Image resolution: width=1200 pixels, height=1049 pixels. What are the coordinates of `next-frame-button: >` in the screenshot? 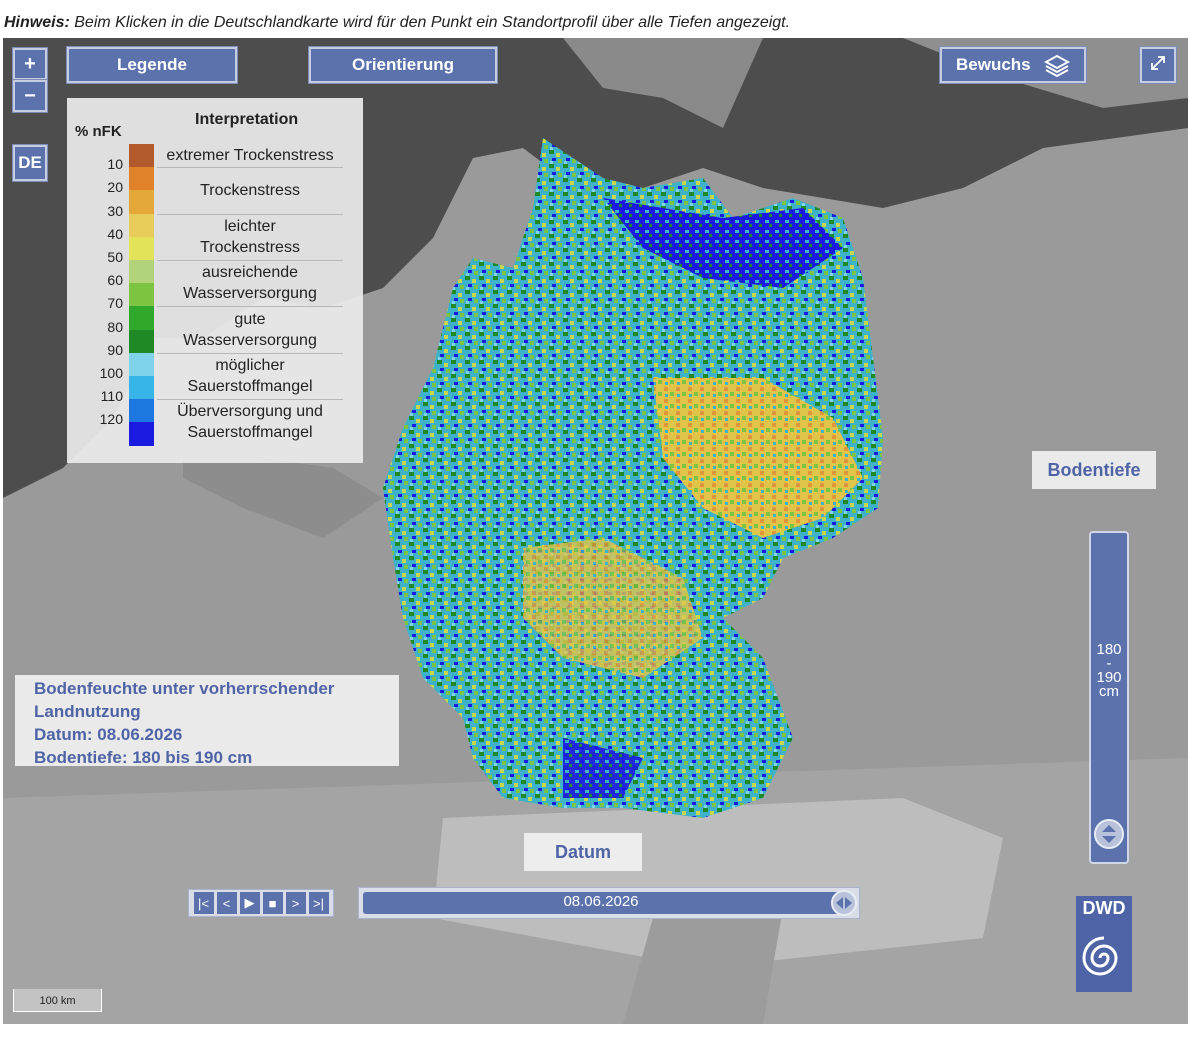 It's located at (295, 903).